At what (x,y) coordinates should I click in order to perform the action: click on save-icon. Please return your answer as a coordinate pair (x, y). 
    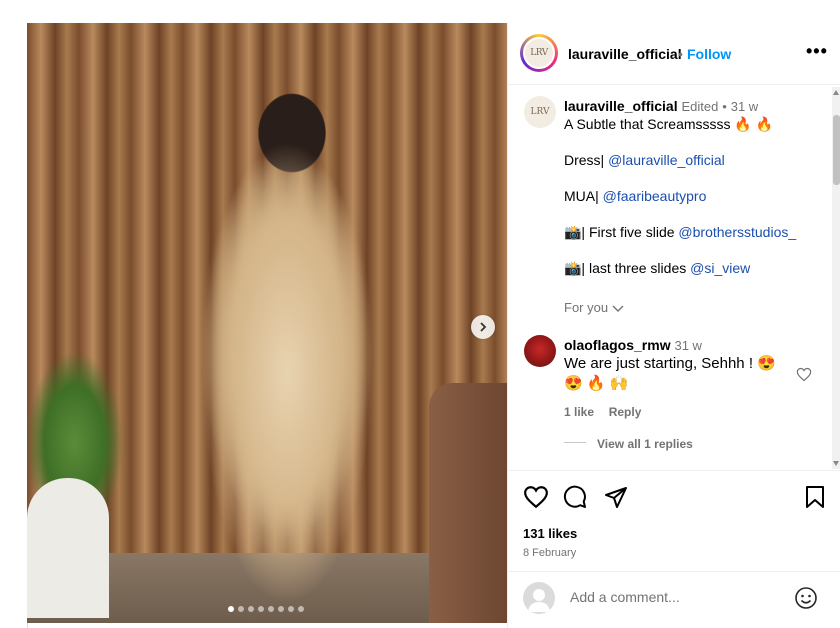
    Looking at the image, I should click on (815, 497).